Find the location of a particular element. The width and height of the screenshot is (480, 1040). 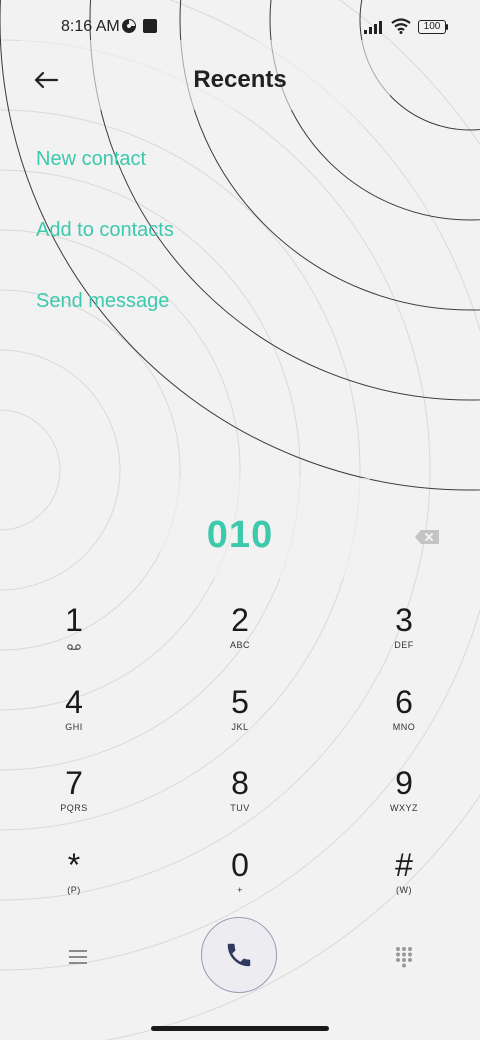

key-1: 1 is located at coordinates (74, 637).